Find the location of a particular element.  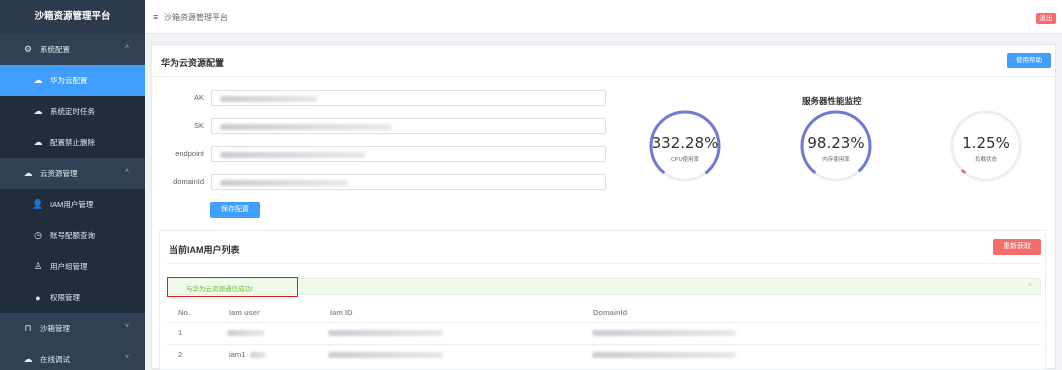

sk-label: SK is located at coordinates (198, 125).